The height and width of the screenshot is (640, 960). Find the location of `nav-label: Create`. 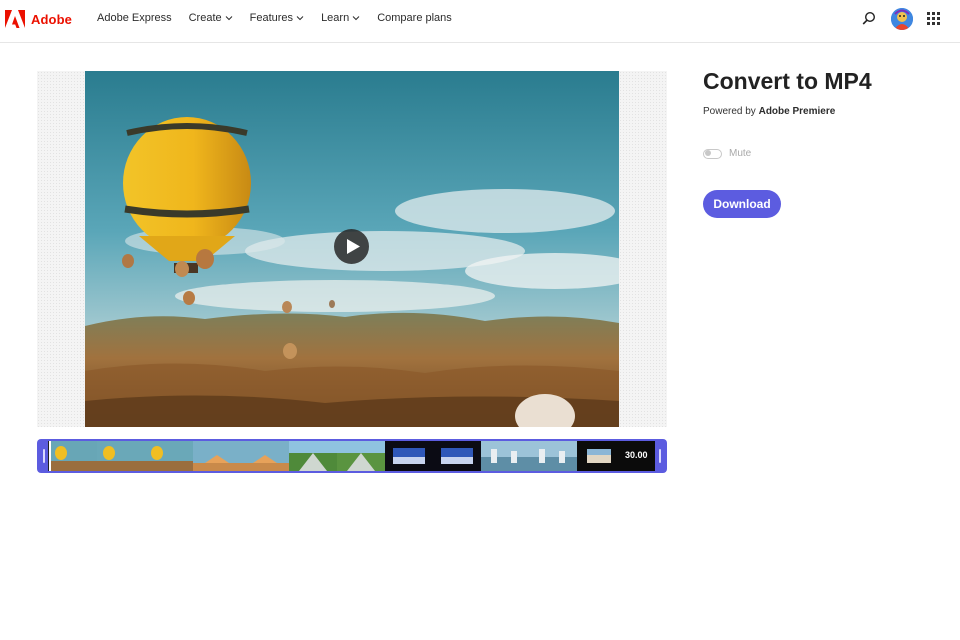

nav-label: Create is located at coordinates (205, 18).